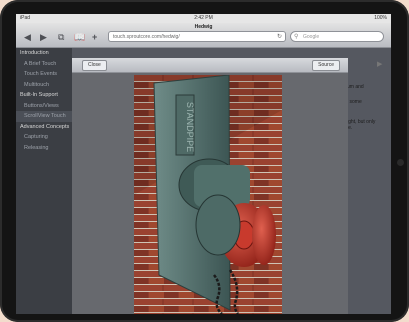 This screenshot has width=409, height=322. Describe the element at coordinates (400, 162) in the screenshot. I see `camera-dot` at that location.